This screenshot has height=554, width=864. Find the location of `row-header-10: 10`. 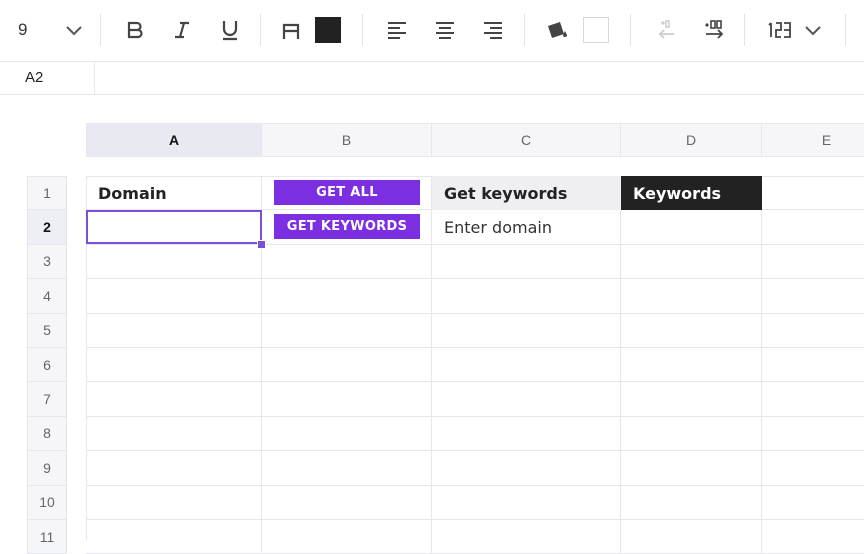

row-header-10: 10 is located at coordinates (47, 502).